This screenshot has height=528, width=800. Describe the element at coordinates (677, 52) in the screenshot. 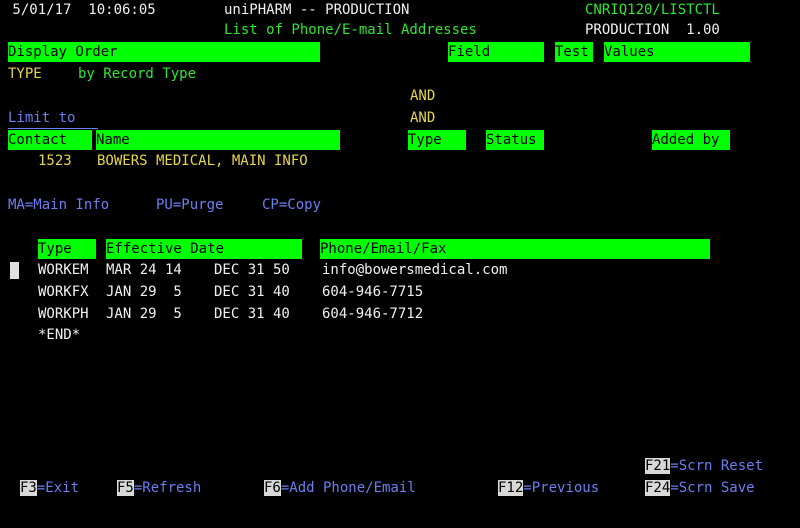

I see `values-header: Values` at that location.